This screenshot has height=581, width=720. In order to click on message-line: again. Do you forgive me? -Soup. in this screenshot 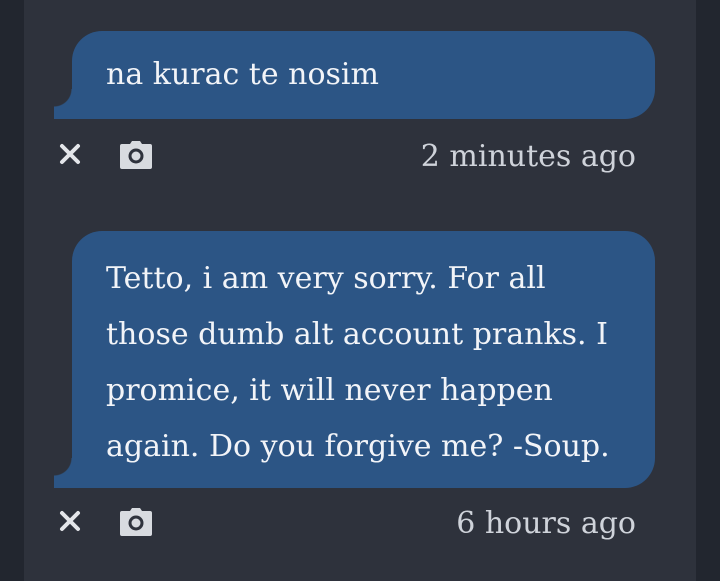, I will do `click(358, 446)`.